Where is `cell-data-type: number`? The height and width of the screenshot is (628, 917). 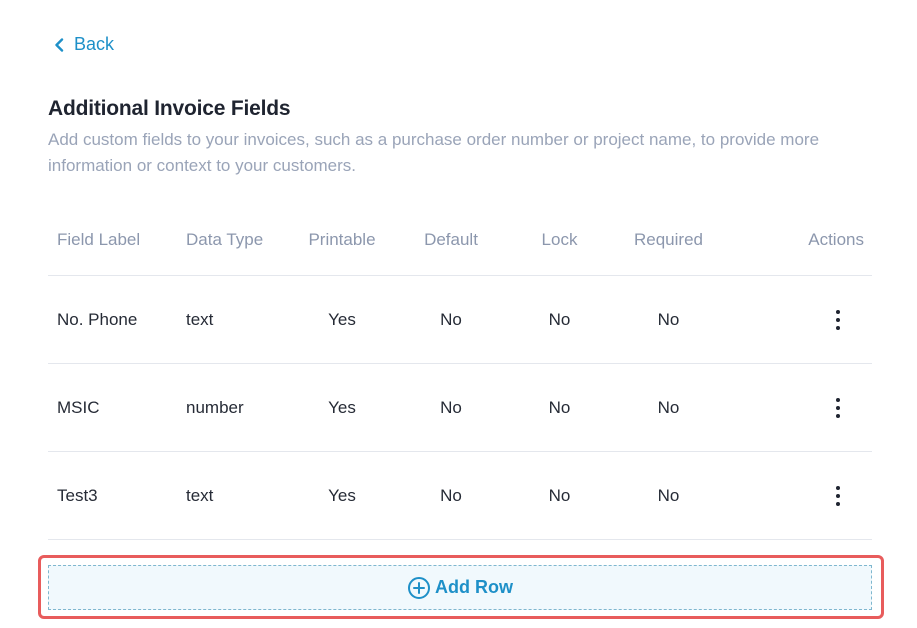 cell-data-type: number is located at coordinates (215, 407).